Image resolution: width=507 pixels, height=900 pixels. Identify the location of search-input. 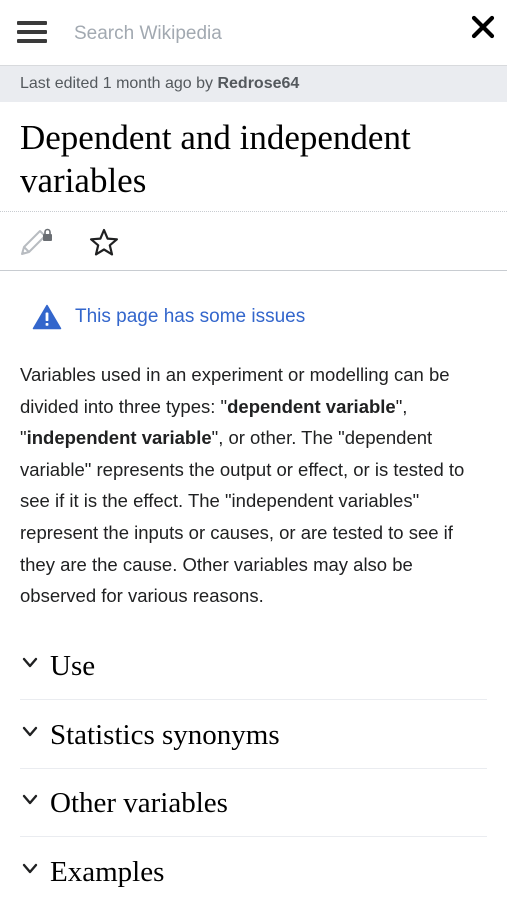
(254, 34).